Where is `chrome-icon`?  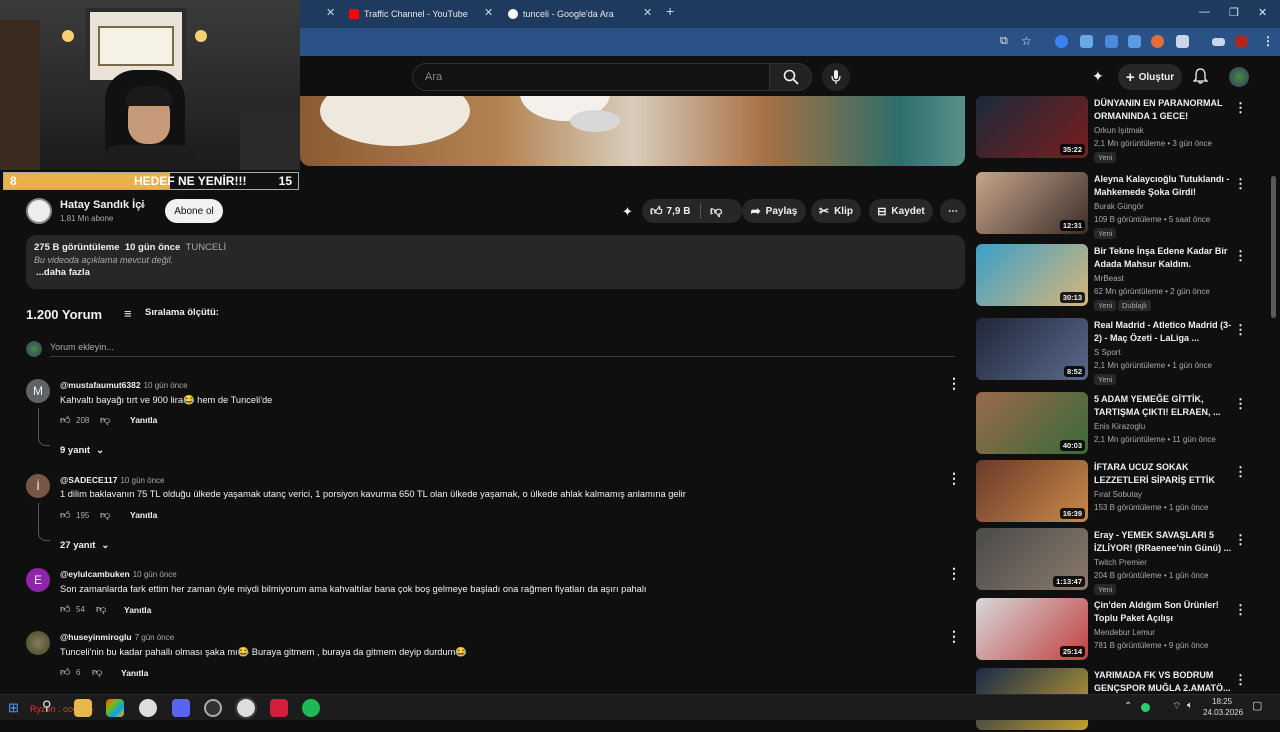 chrome-icon is located at coordinates (148, 708).